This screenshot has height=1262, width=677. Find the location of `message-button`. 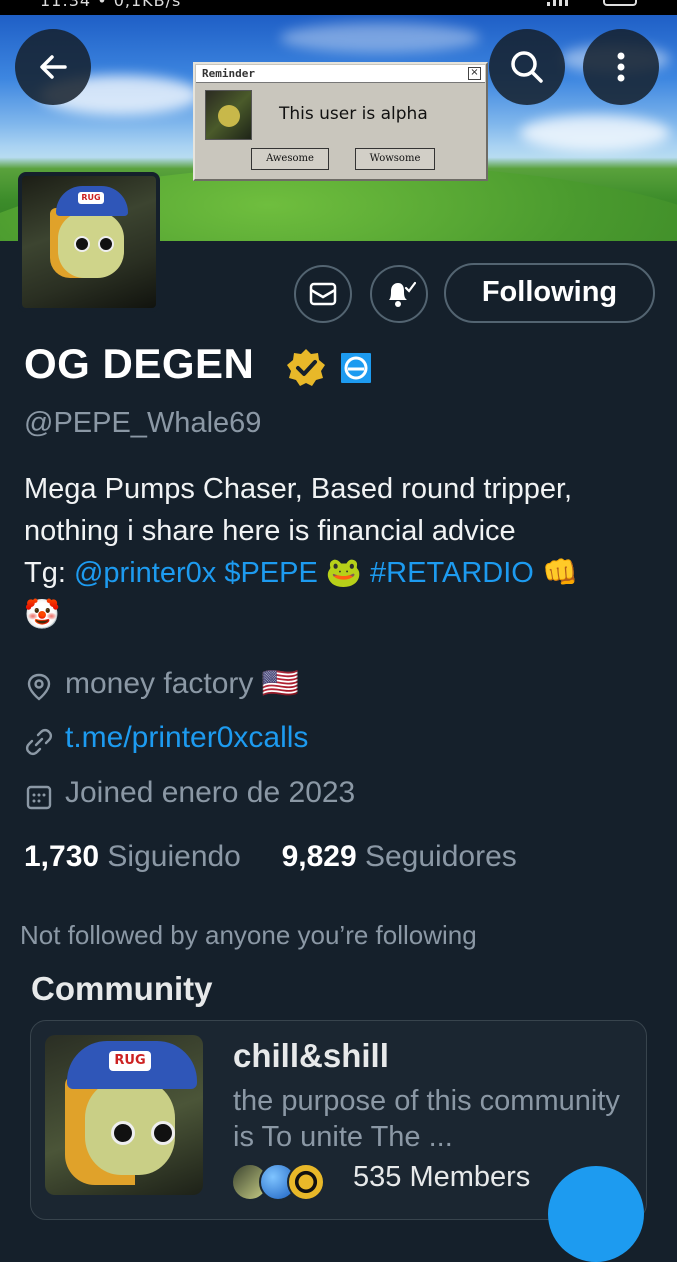

message-button is located at coordinates (323, 294).